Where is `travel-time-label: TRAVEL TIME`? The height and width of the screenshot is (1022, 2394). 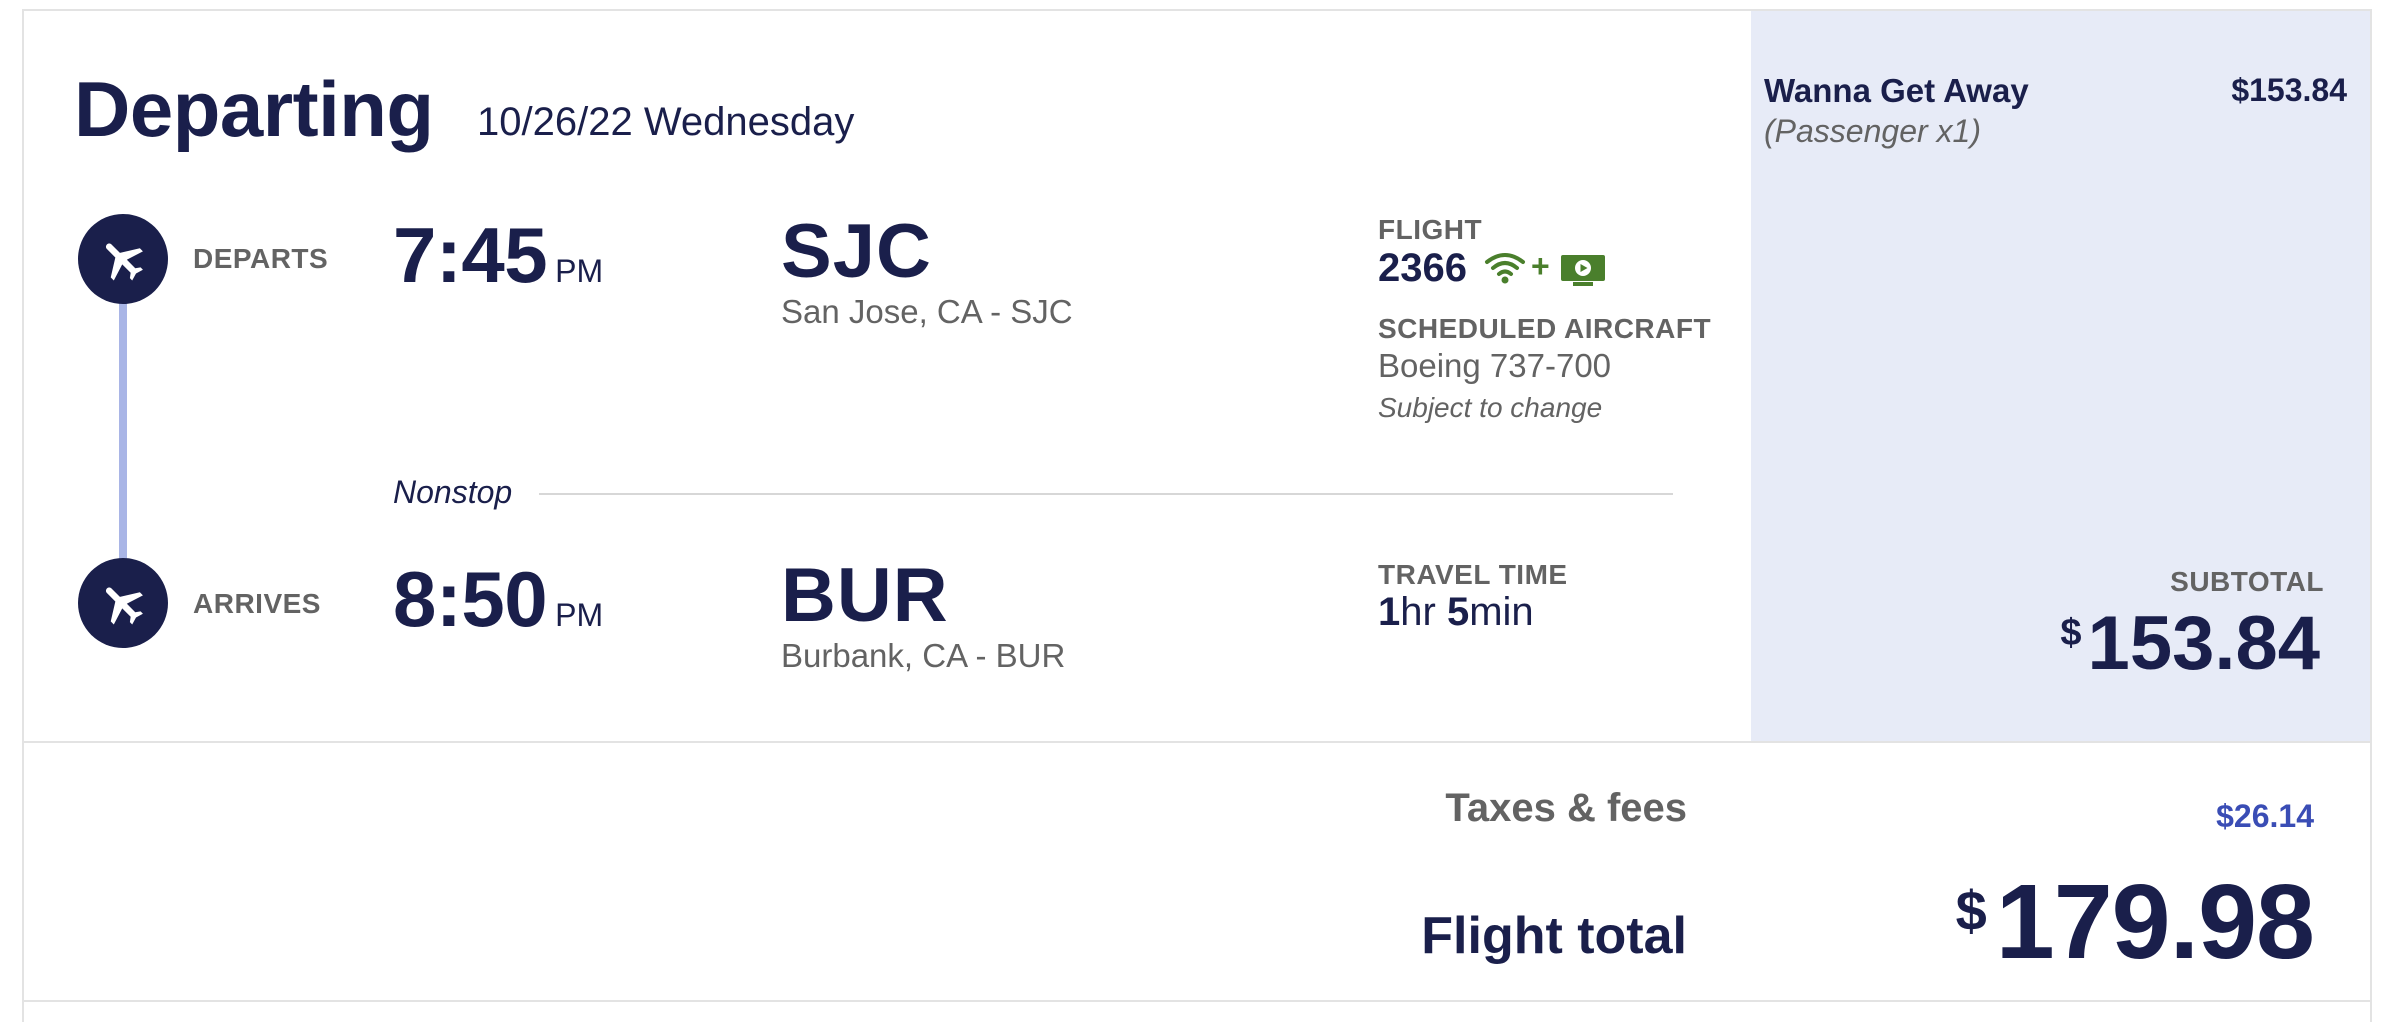 travel-time-label: TRAVEL TIME is located at coordinates (1473, 574).